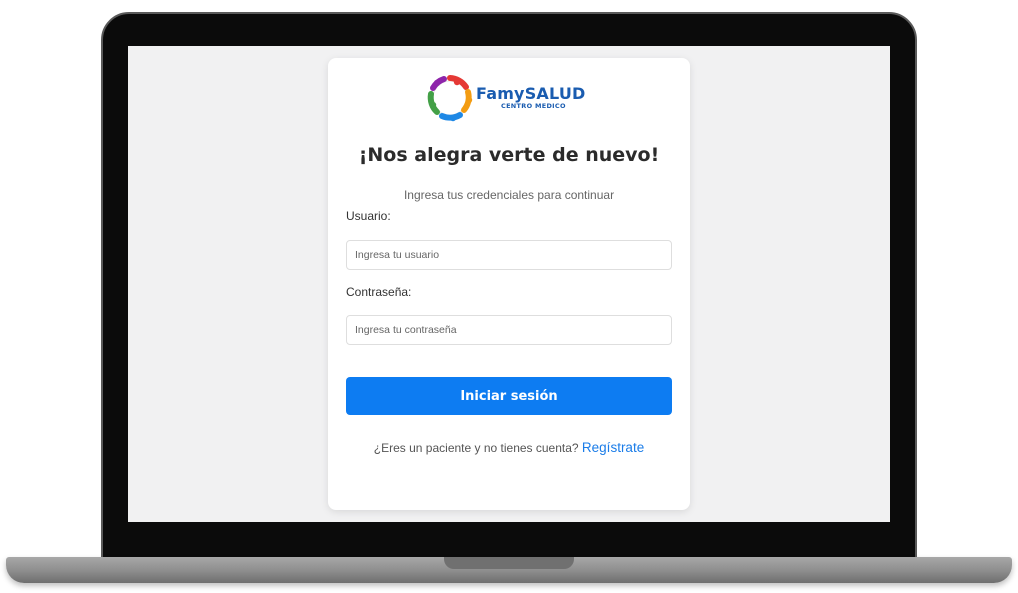 This screenshot has height=593, width=1018. What do you see at coordinates (509, 195) in the screenshot?
I see `page-subtitle: Ingresa tus credenciales para continuar` at bounding box center [509, 195].